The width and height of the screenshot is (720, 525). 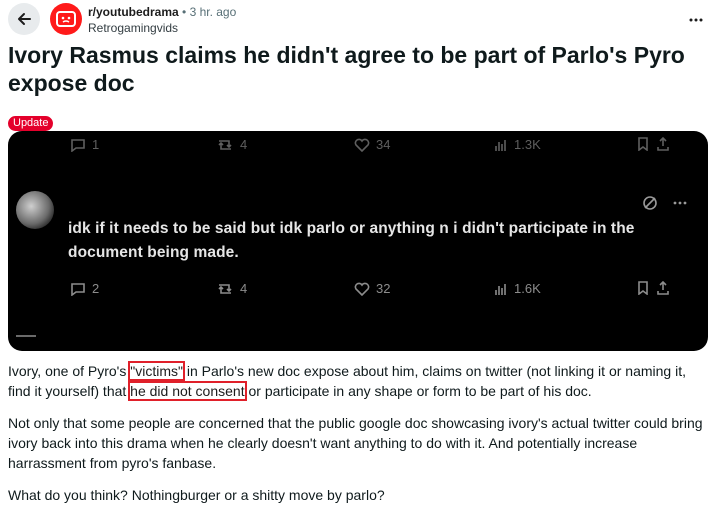 I want to click on top-like-count: 34, so click(x=383, y=144).